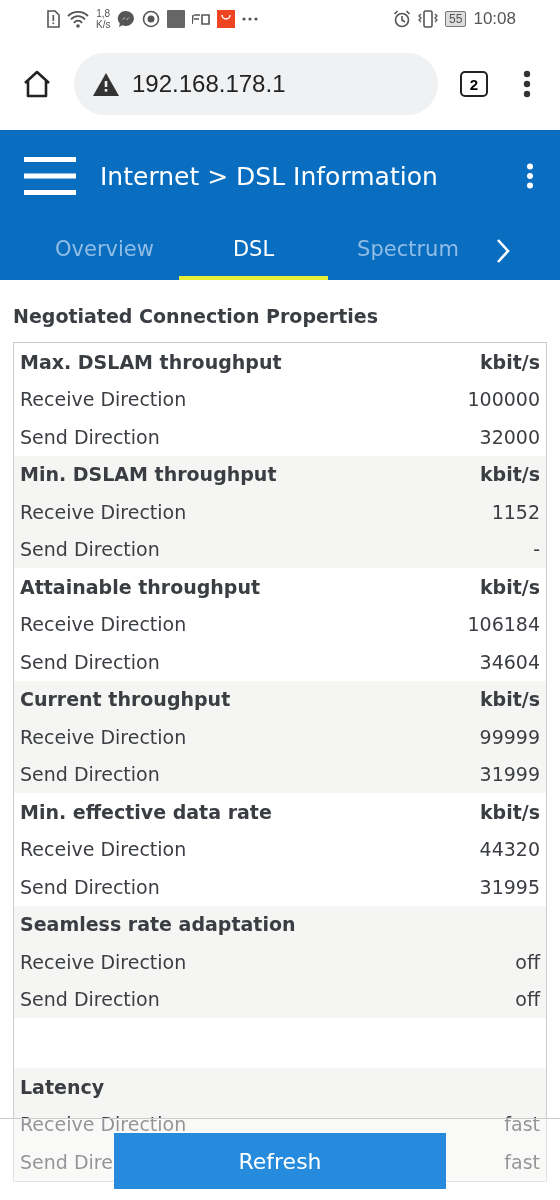 This screenshot has height=1200, width=560. What do you see at coordinates (104, 251) in the screenshot?
I see `tab: Overview` at bounding box center [104, 251].